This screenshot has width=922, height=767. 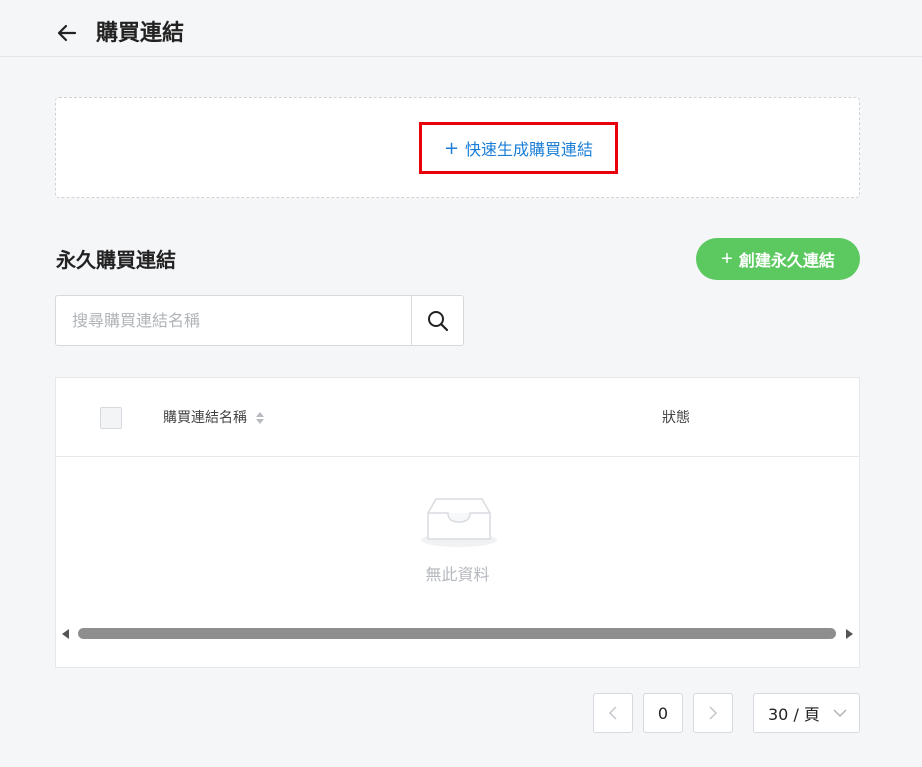 I want to click on empty-text: 無此資料, so click(x=457, y=574).